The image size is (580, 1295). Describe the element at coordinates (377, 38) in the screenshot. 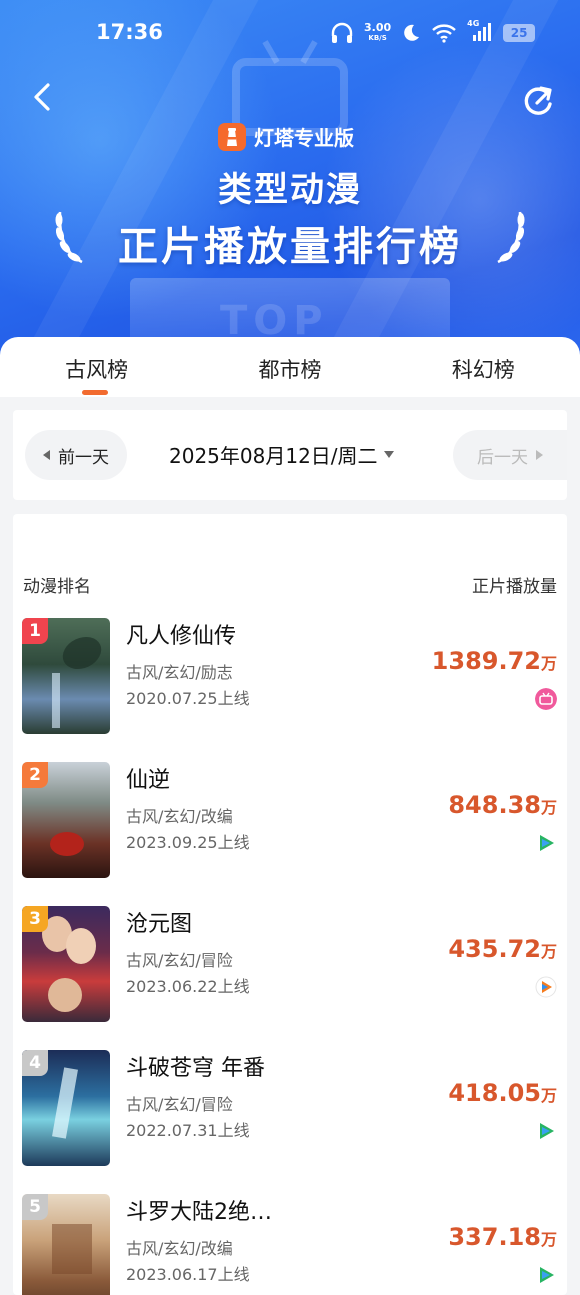

I see `network-speed-unit: KB/S` at that location.